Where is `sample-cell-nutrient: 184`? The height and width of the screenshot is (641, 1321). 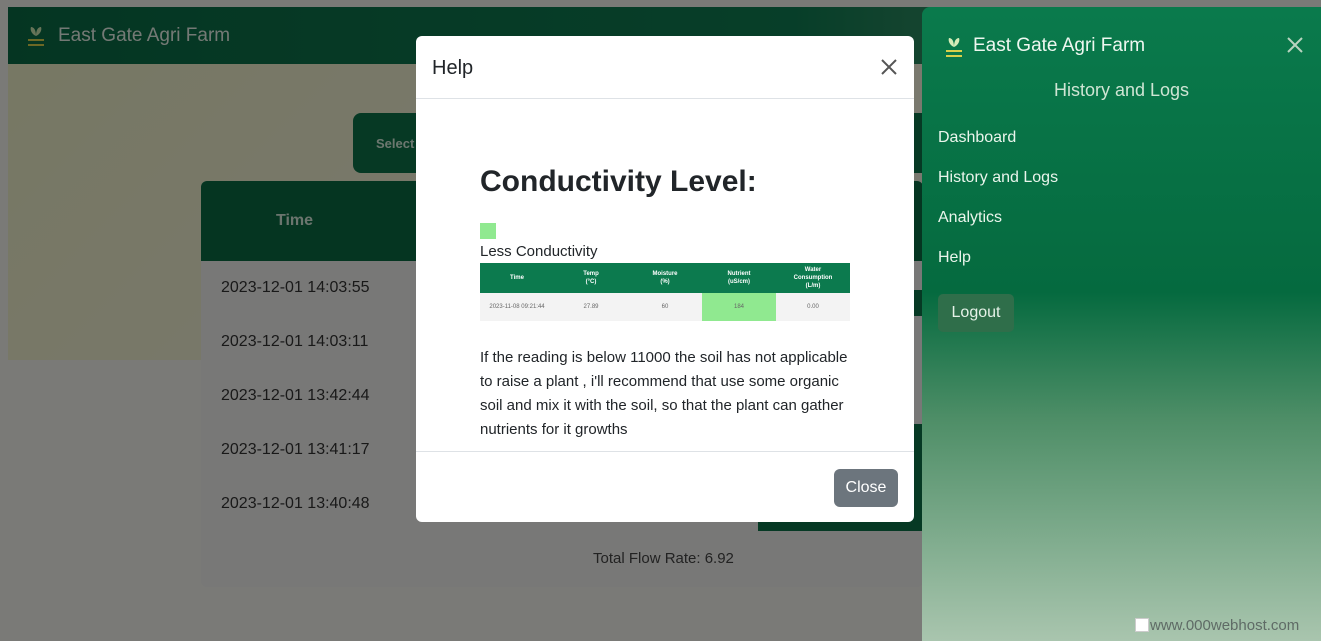
sample-cell-nutrient: 184 is located at coordinates (739, 307).